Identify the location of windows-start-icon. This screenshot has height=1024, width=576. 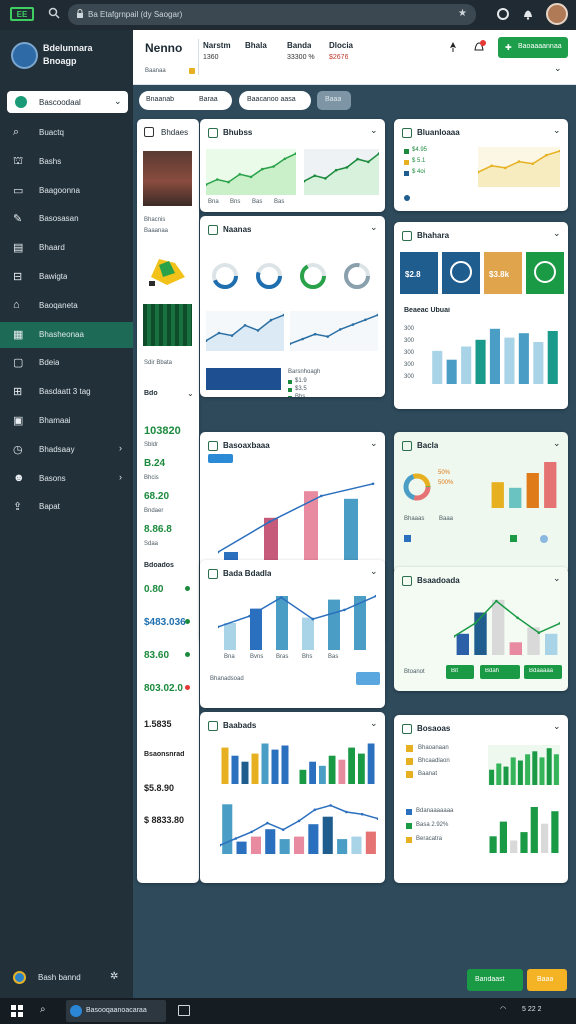
(17, 1011).